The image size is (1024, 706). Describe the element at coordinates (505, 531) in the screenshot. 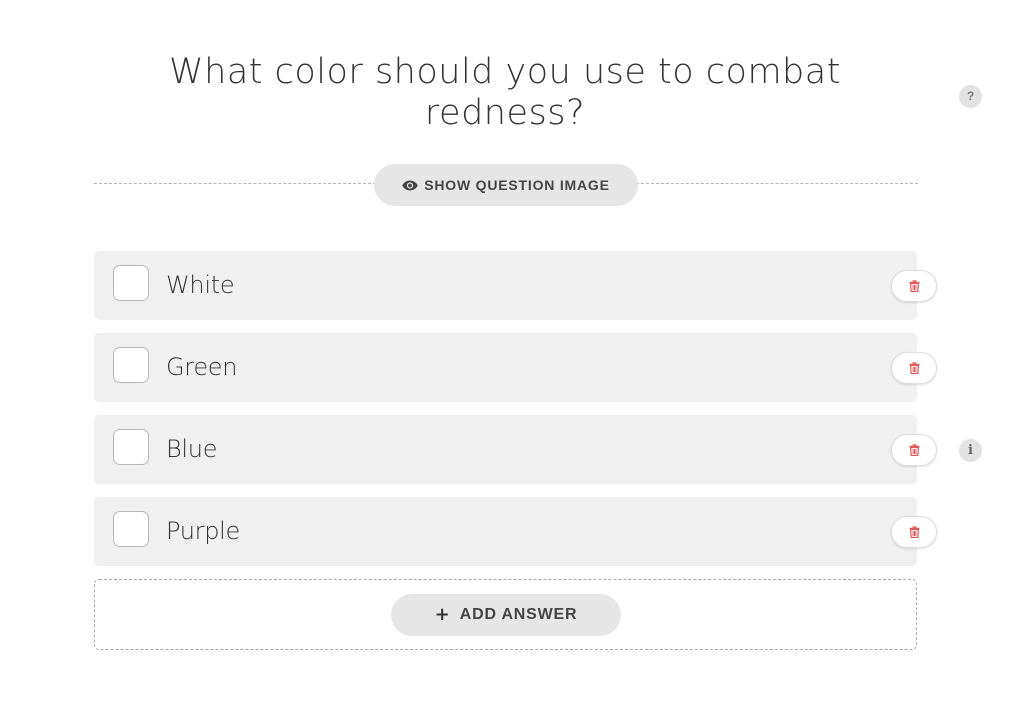

I see `answer-row: Purple` at that location.